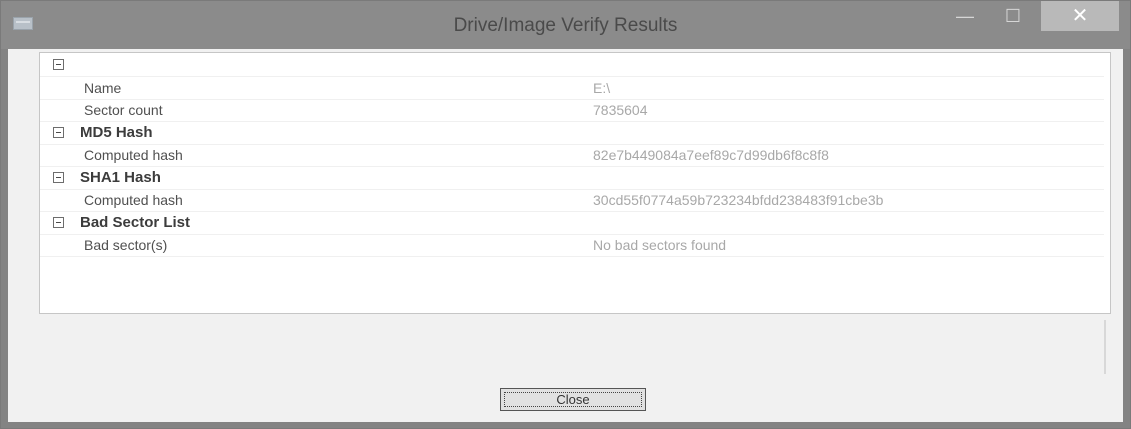 The height and width of the screenshot is (429, 1131). I want to click on property-value: 7835604, so click(620, 110).